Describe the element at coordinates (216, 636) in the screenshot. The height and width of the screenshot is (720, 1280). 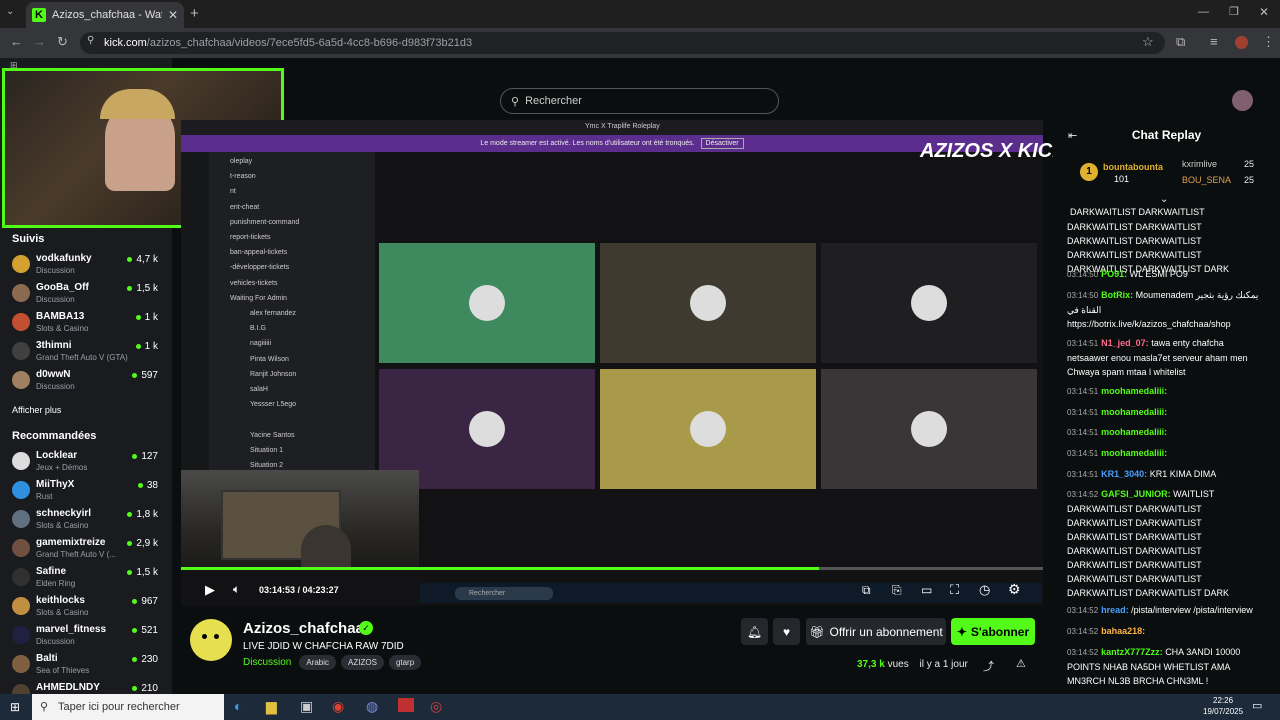
I see `avatar-eye` at that location.